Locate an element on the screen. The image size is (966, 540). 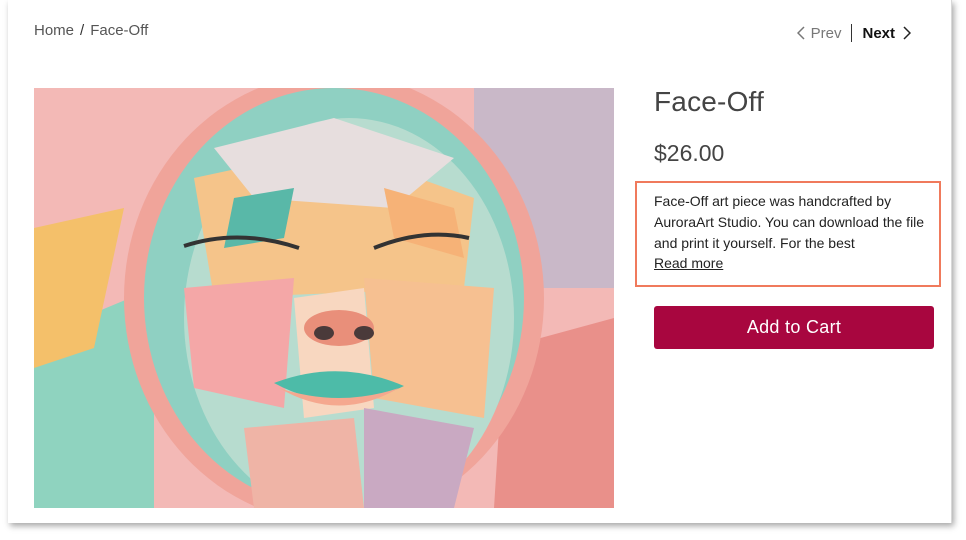
breadcrumb: Home / Face-Off is located at coordinates (91, 30).